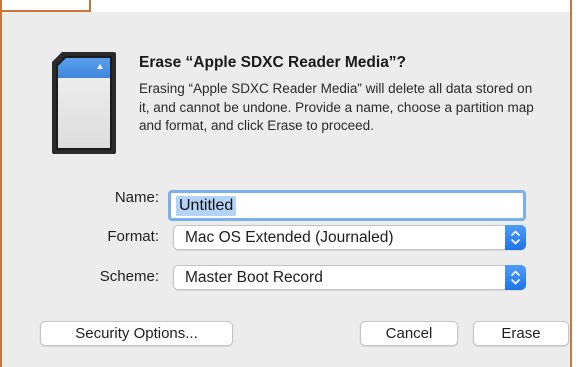 This screenshot has height=367, width=585. Describe the element at coordinates (349, 277) in the screenshot. I see `scheme-popup: Master Boot Record` at that location.